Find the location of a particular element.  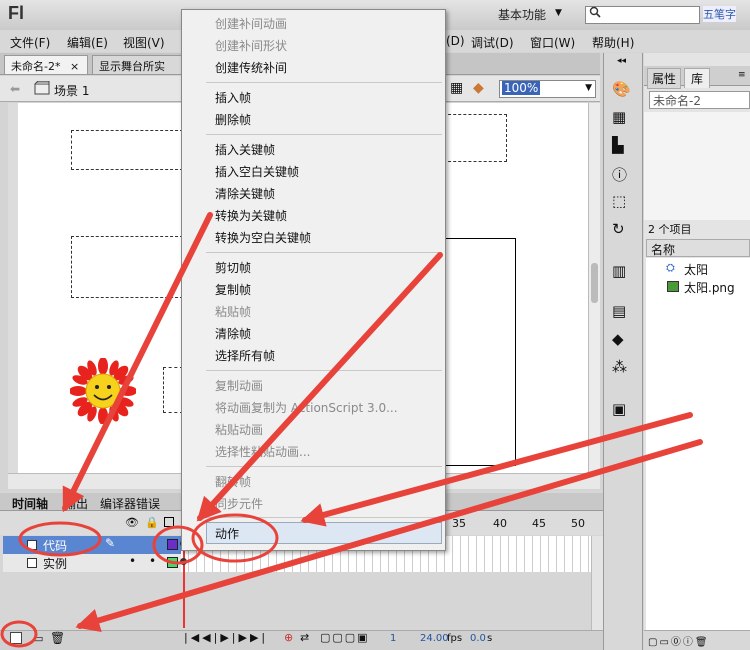

sun-icon is located at coordinates (103, 391).